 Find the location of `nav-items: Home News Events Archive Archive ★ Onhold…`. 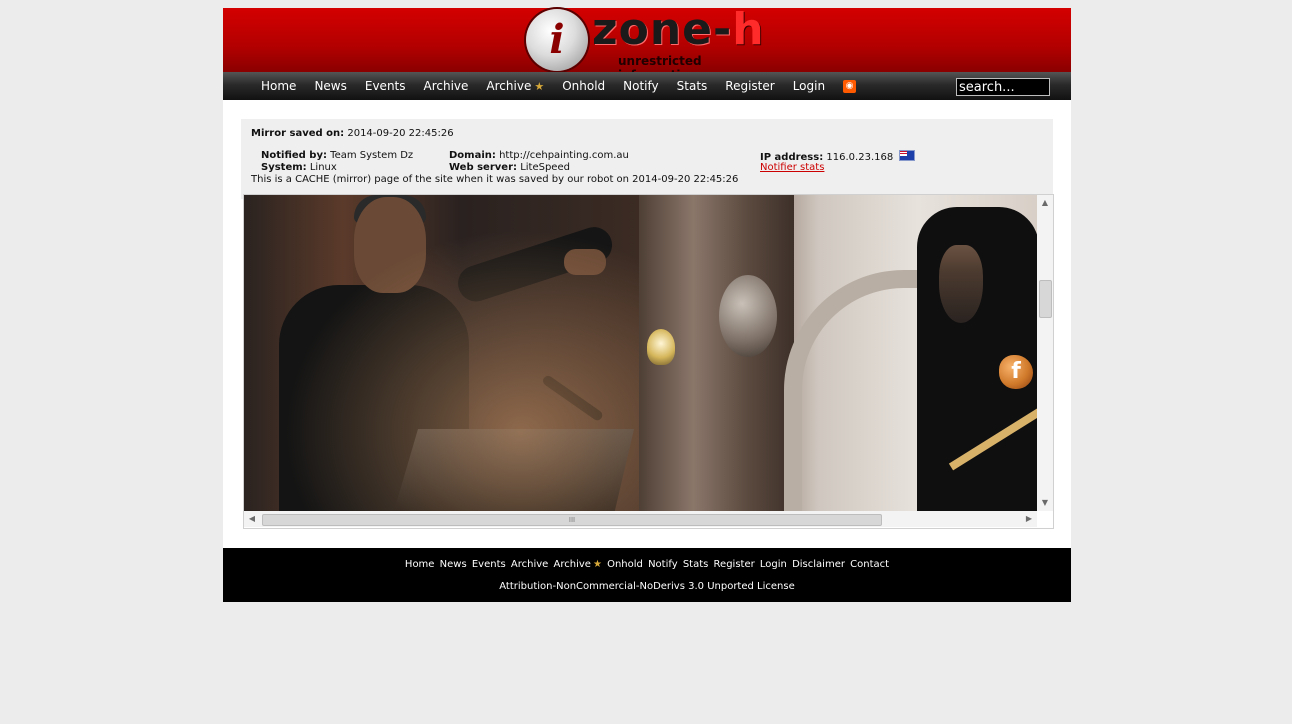

nav-items: Home News Events Archive Archive ★ Onhold… is located at coordinates (559, 86).